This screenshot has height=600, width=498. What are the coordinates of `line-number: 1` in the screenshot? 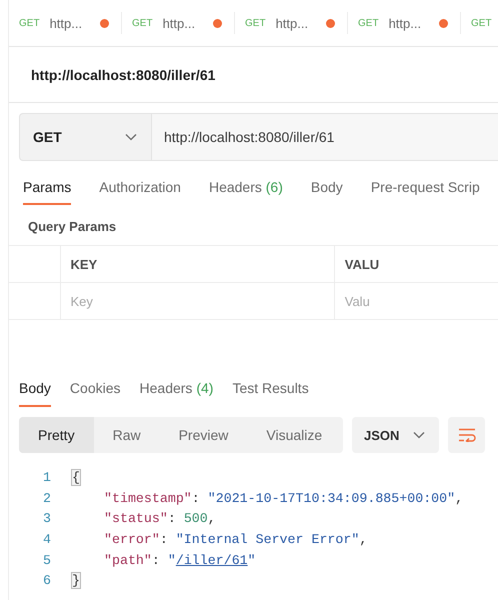 It's located at (47, 477).